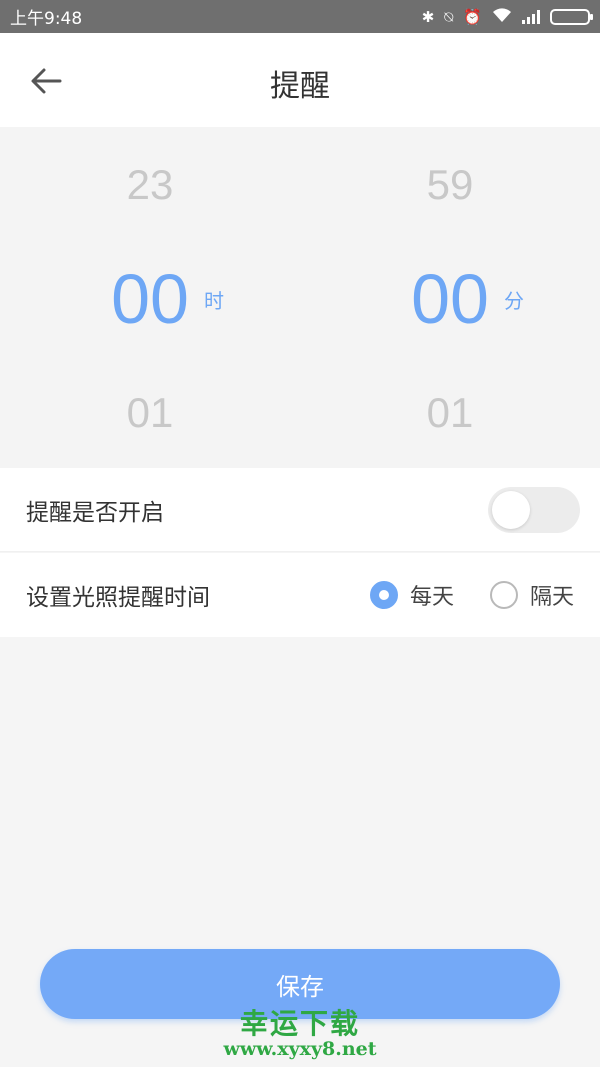 This screenshot has height=1067, width=600. I want to click on hour-below: 01, so click(150, 413).